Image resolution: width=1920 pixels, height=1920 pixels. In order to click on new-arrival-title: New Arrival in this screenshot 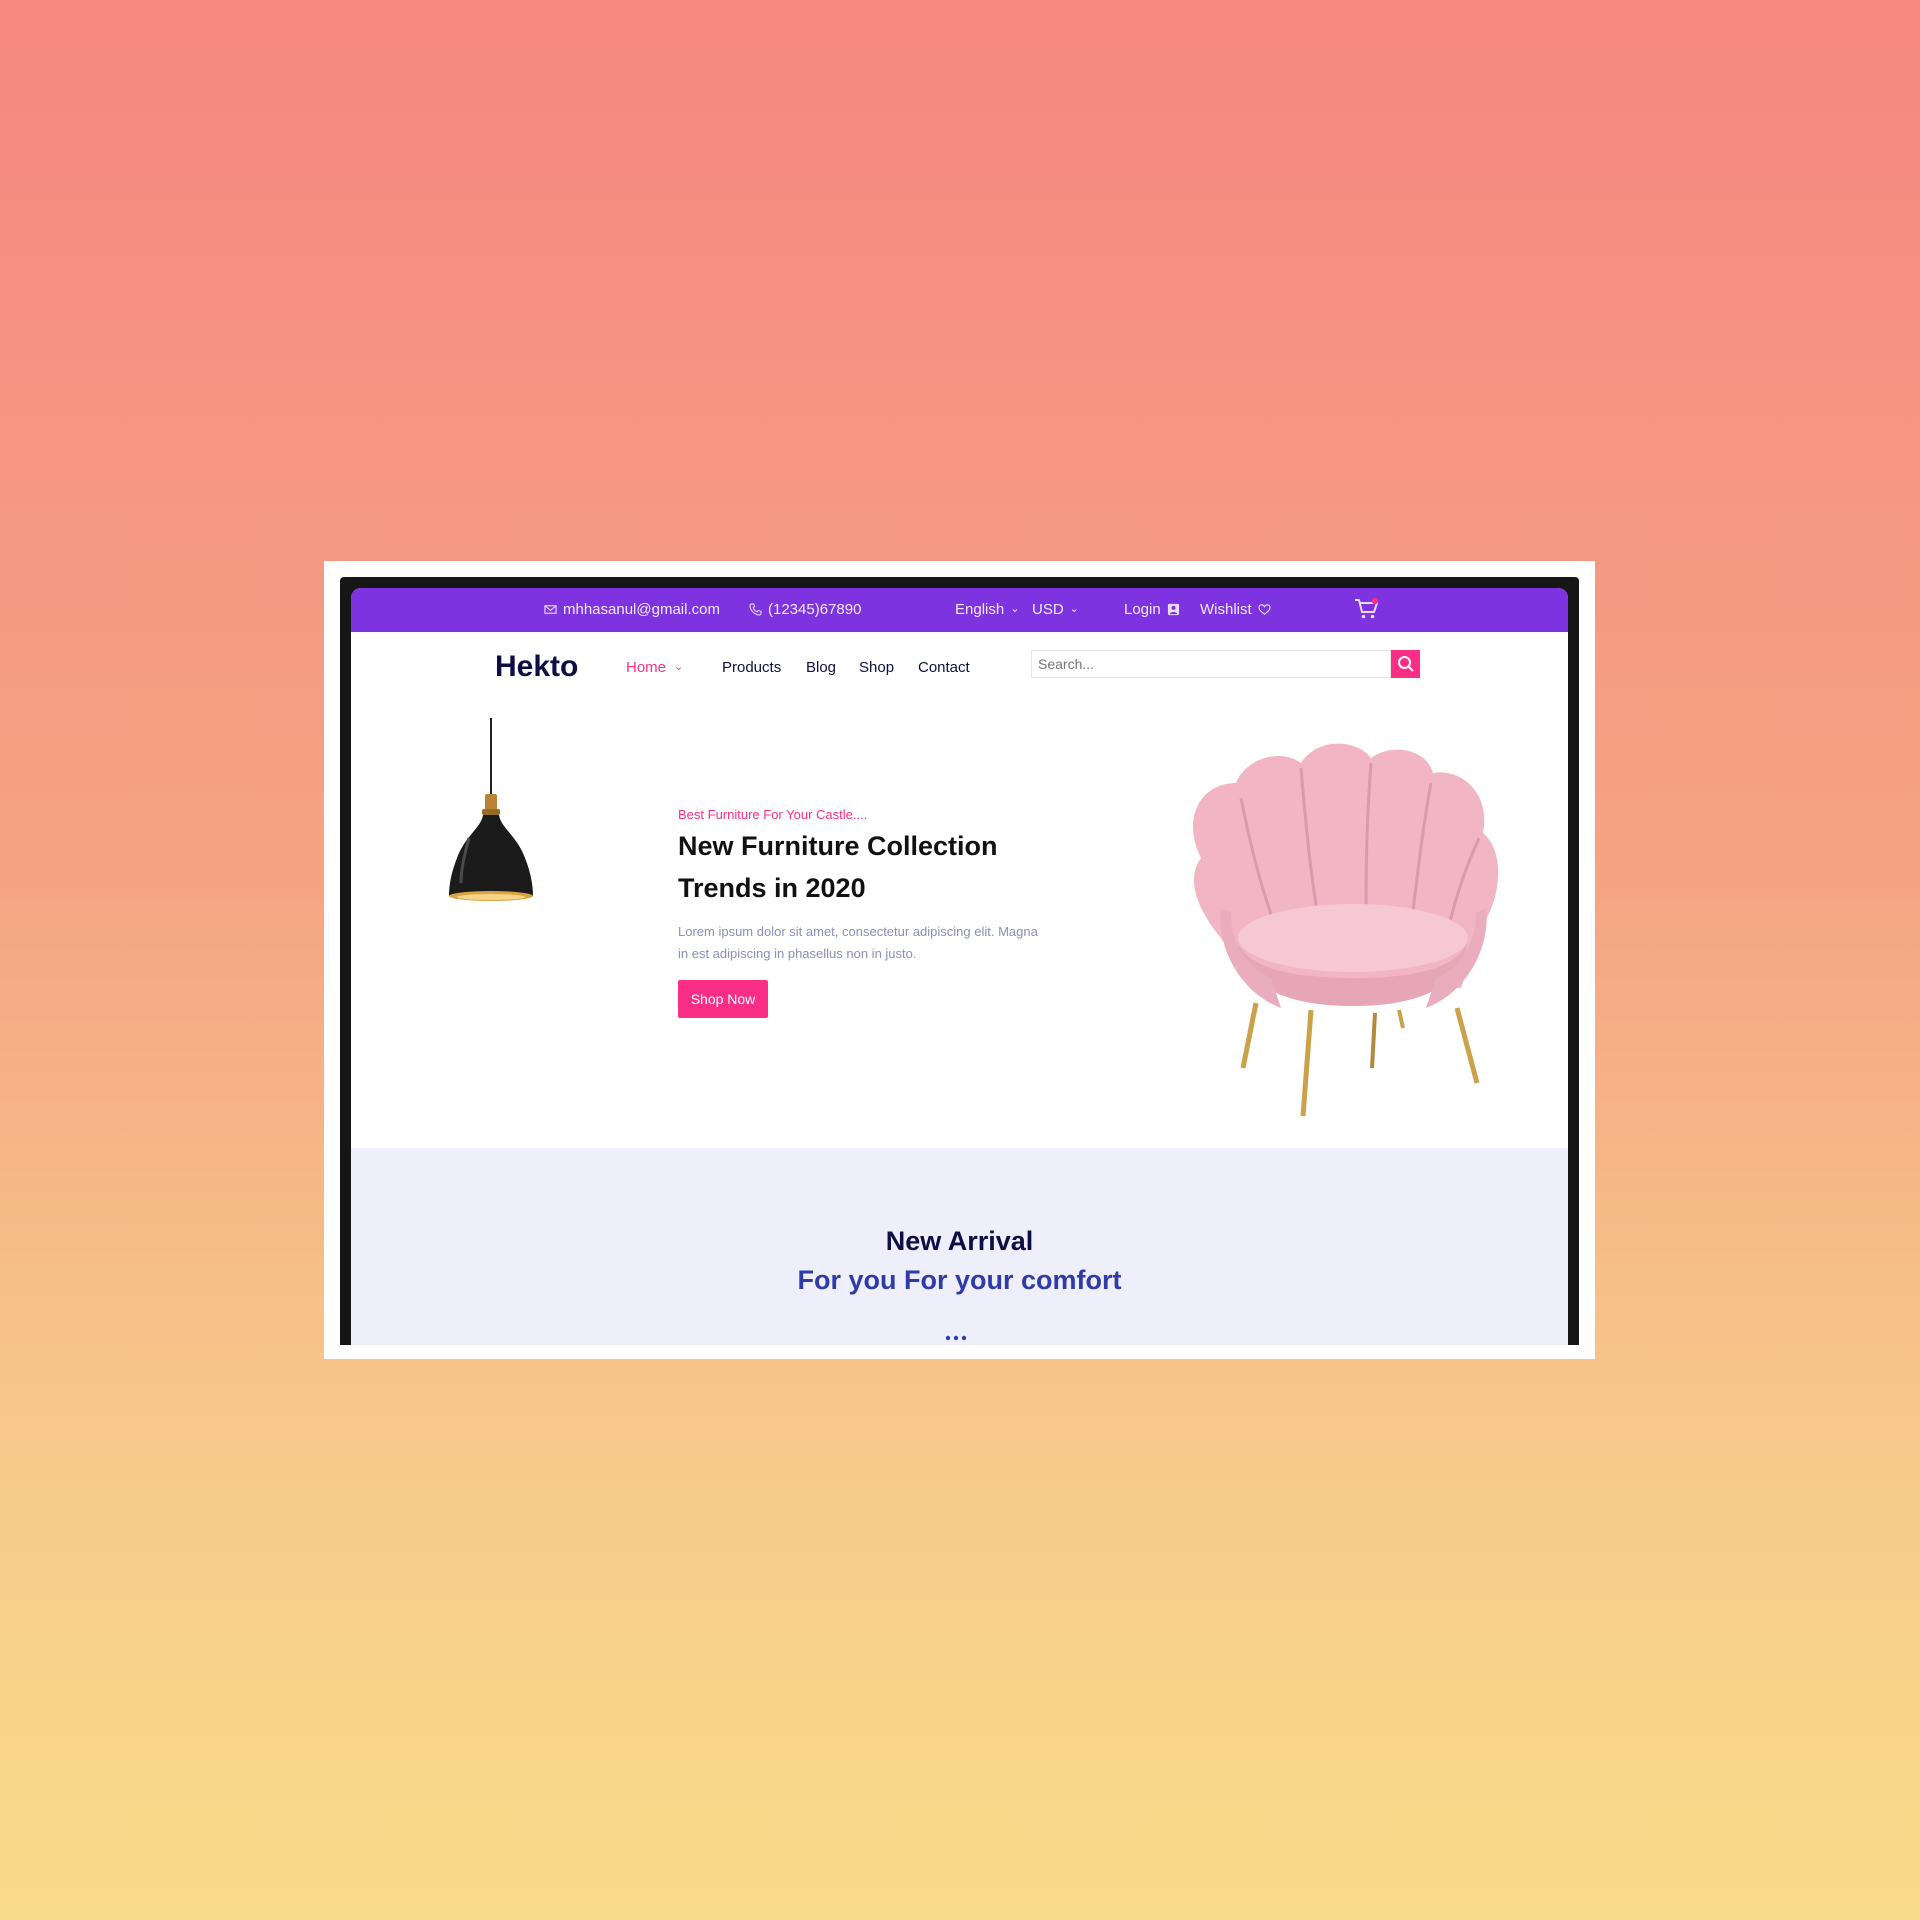, I will do `click(959, 1241)`.